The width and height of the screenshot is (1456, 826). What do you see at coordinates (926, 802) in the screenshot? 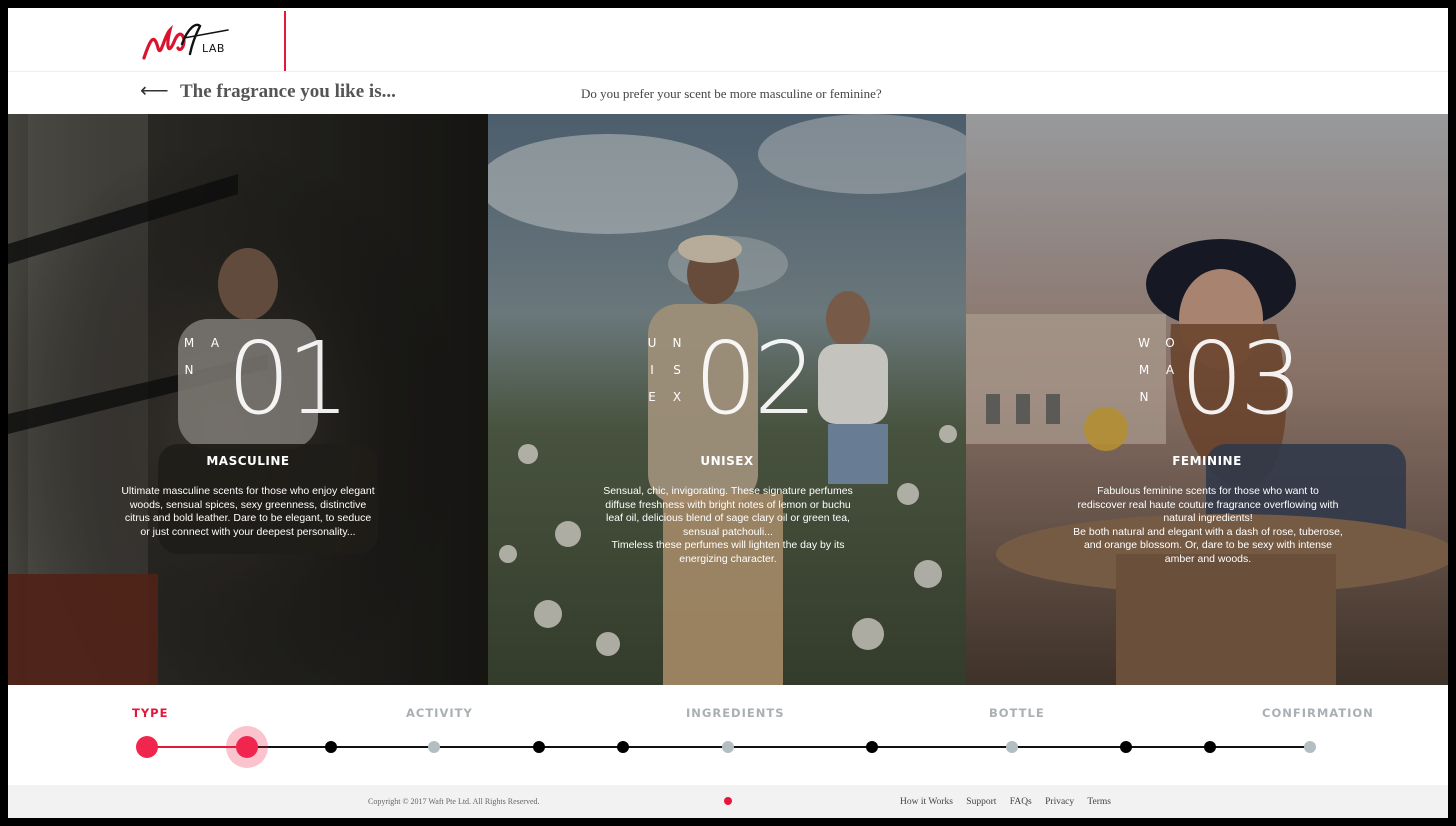
I see `footer-link-how-it-works: How it Works` at bounding box center [926, 802].